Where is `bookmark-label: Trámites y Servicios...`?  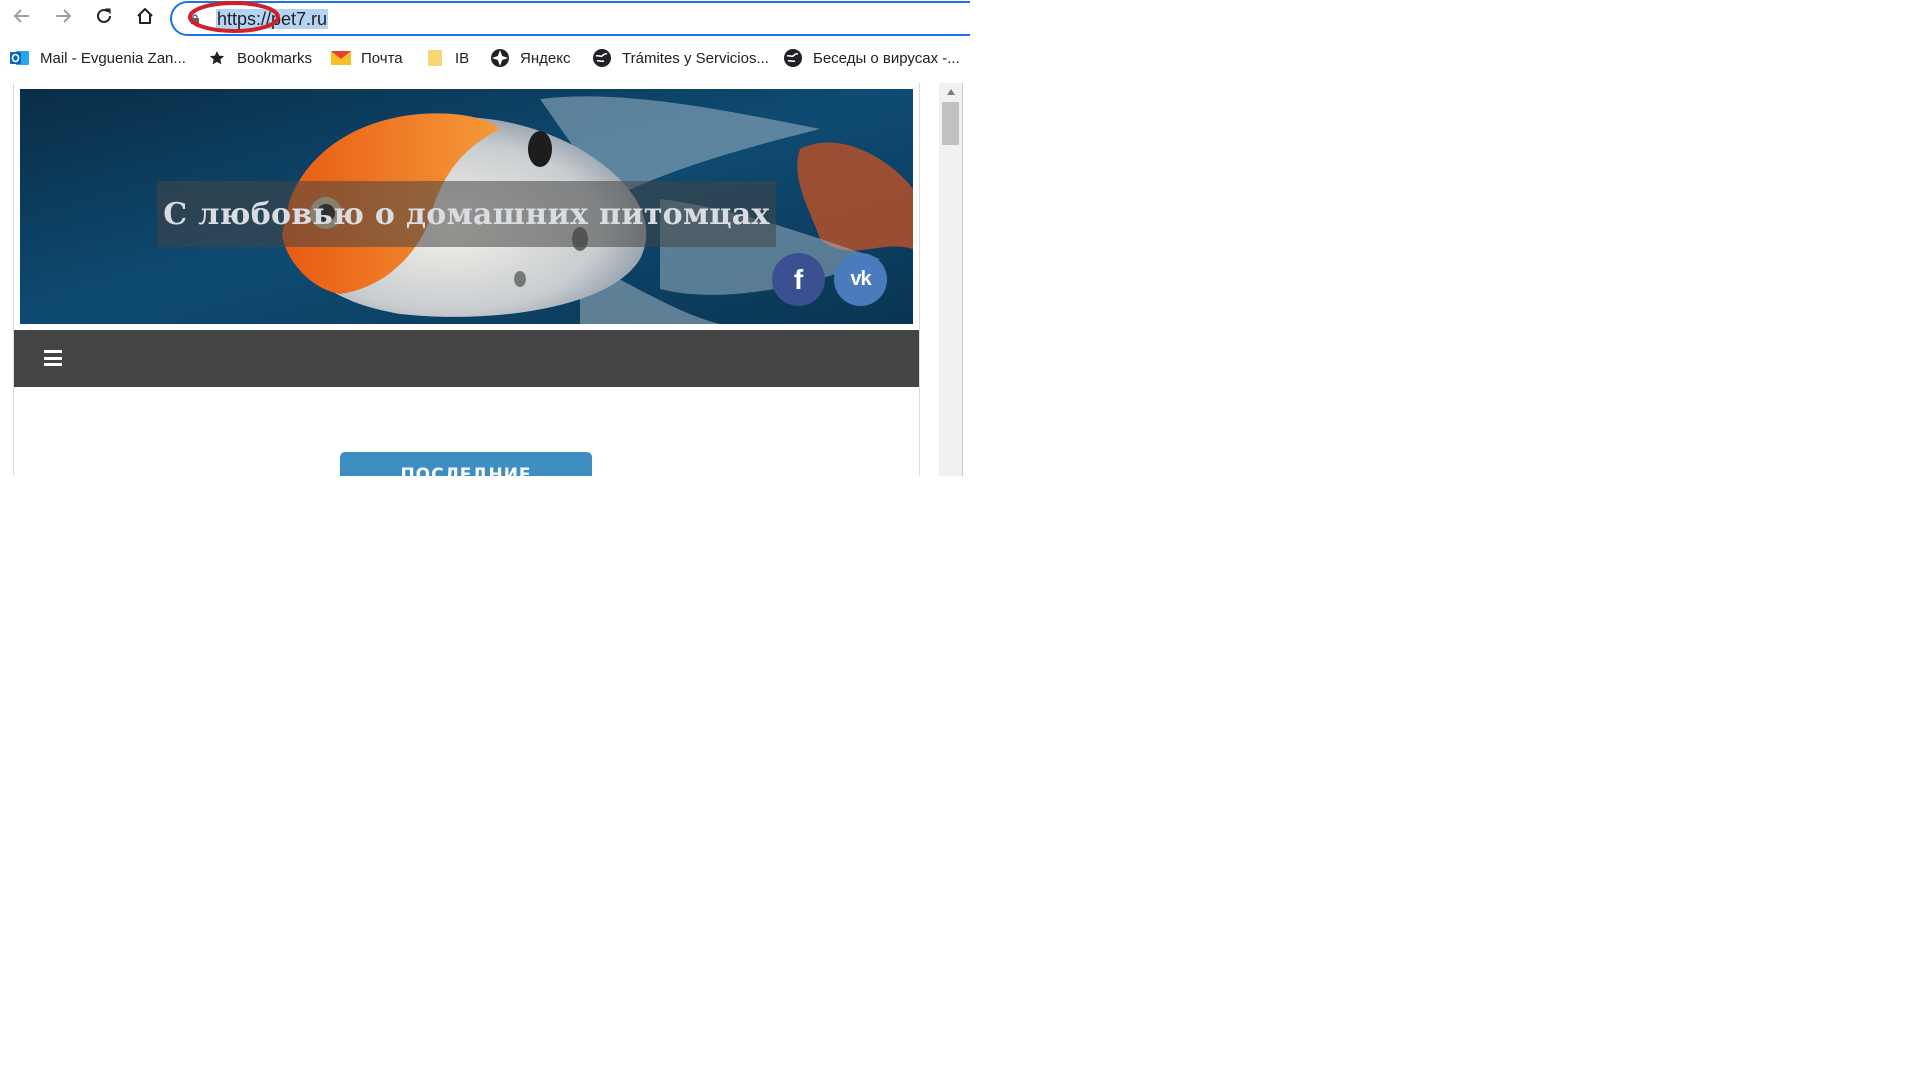 bookmark-label: Trámites y Servicios... is located at coordinates (695, 58).